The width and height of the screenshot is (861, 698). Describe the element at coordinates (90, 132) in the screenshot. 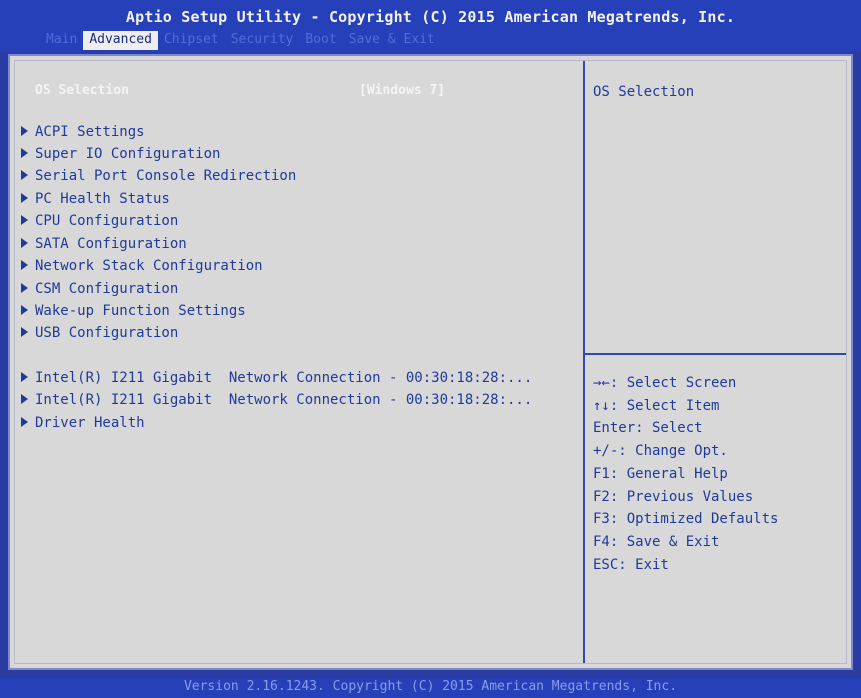

I see `menu-item-label: ACPI Settings` at that location.